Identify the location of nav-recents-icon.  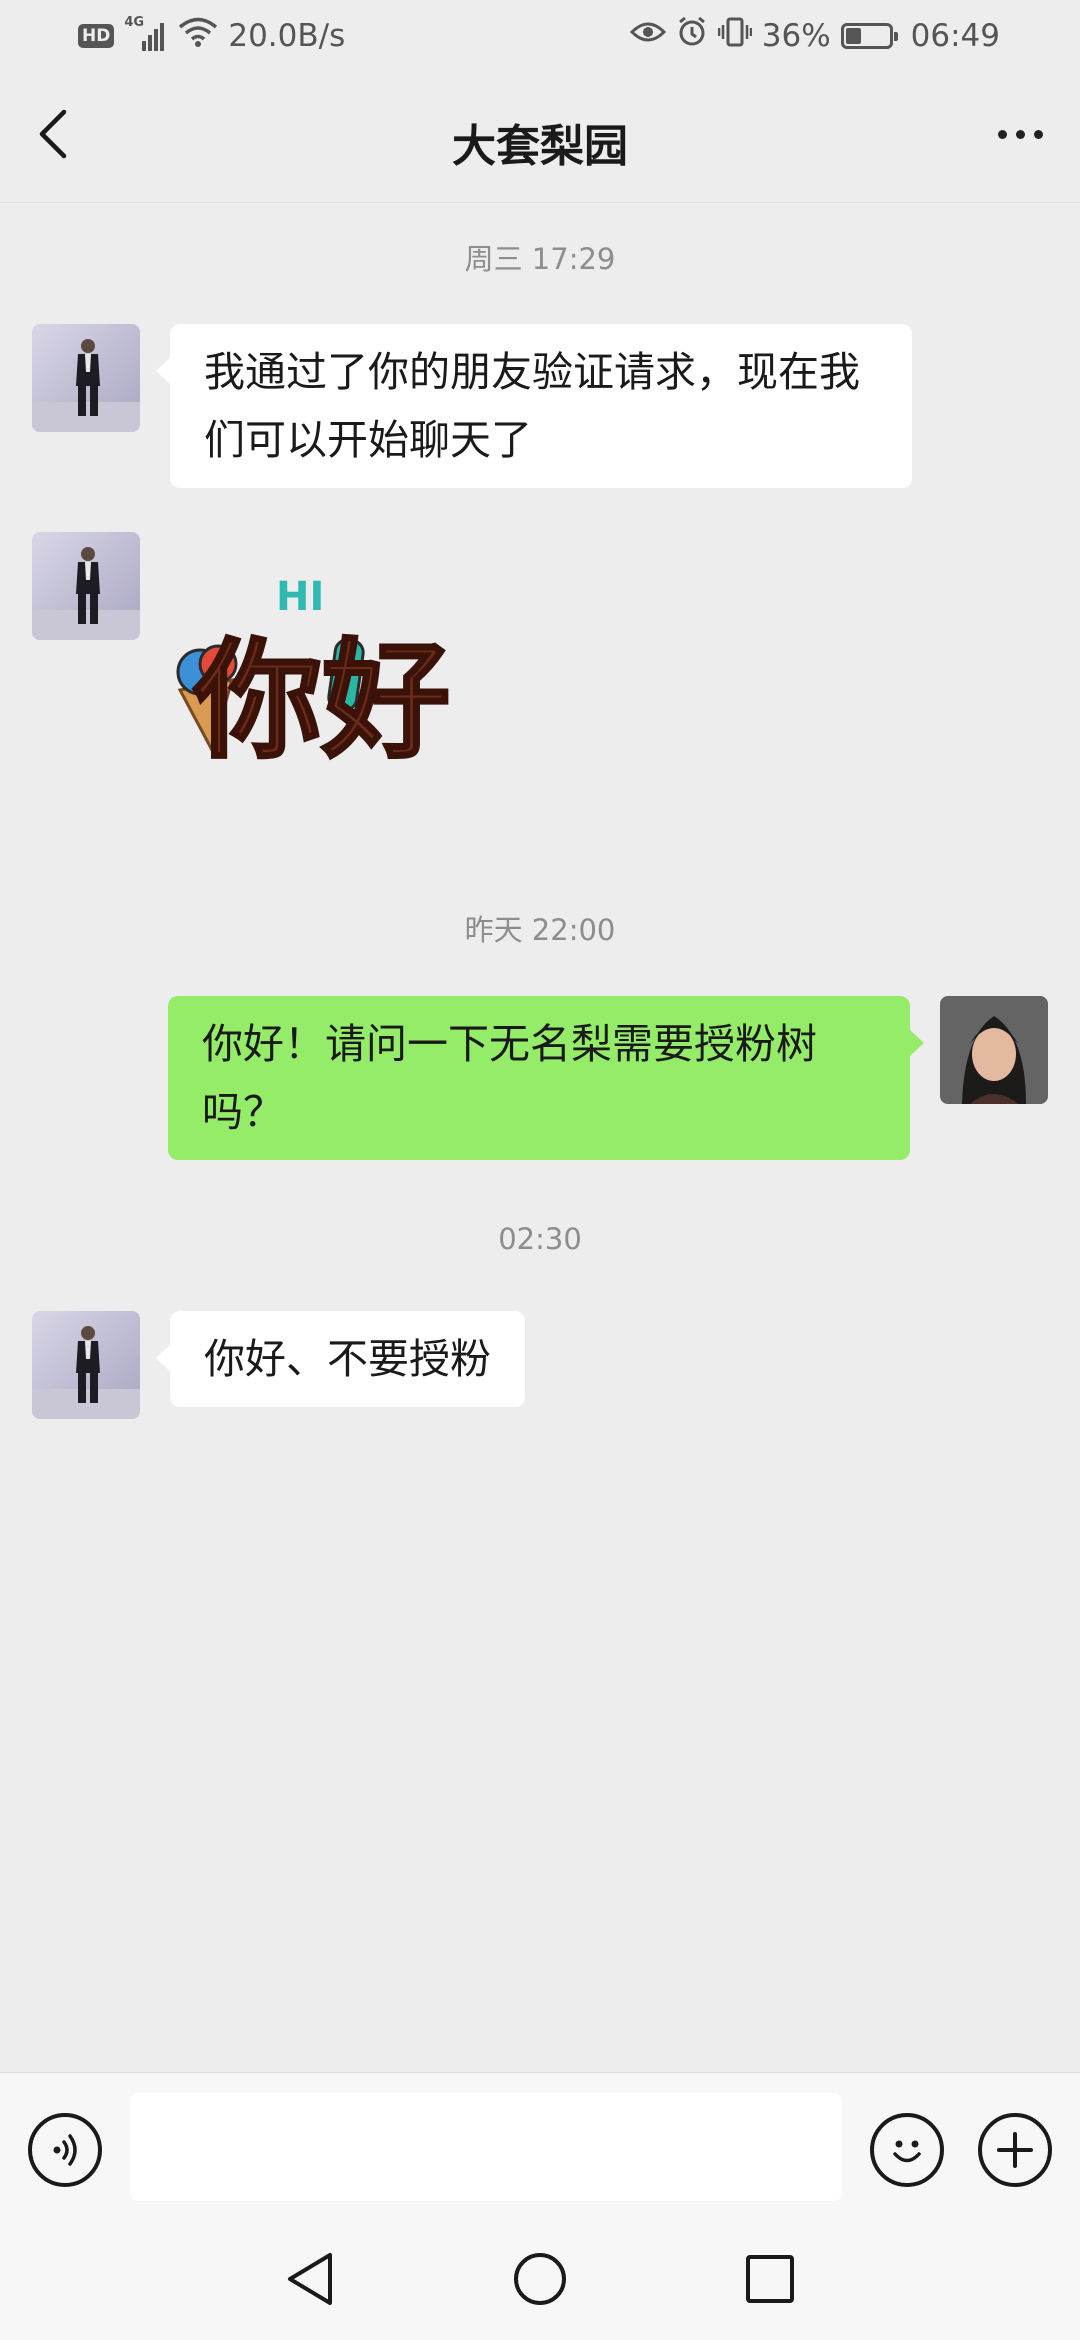
(770, 2279).